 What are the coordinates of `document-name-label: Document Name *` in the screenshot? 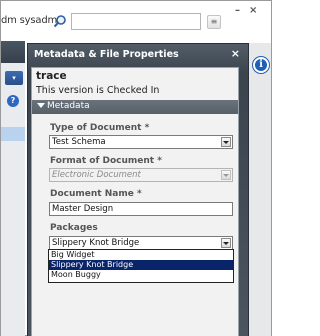 It's located at (96, 194).